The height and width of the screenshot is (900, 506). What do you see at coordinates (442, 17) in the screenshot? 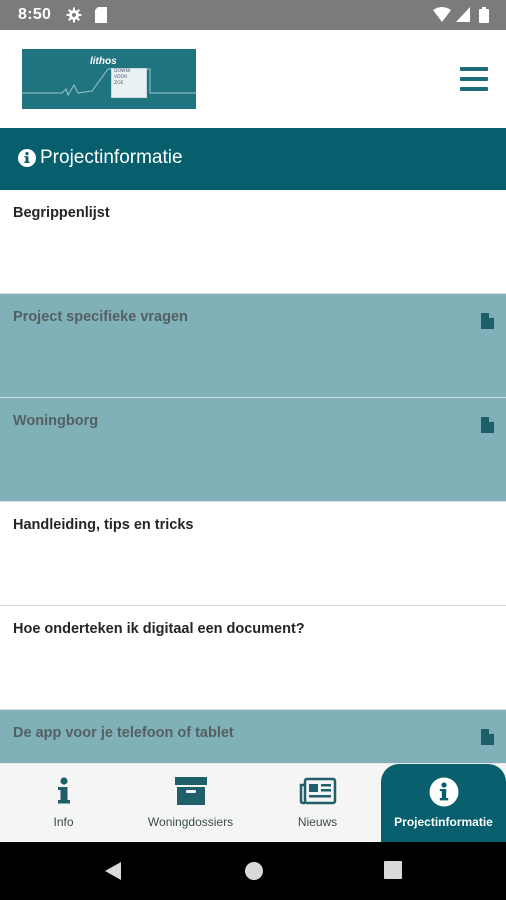
I see `wifi-icon` at bounding box center [442, 17].